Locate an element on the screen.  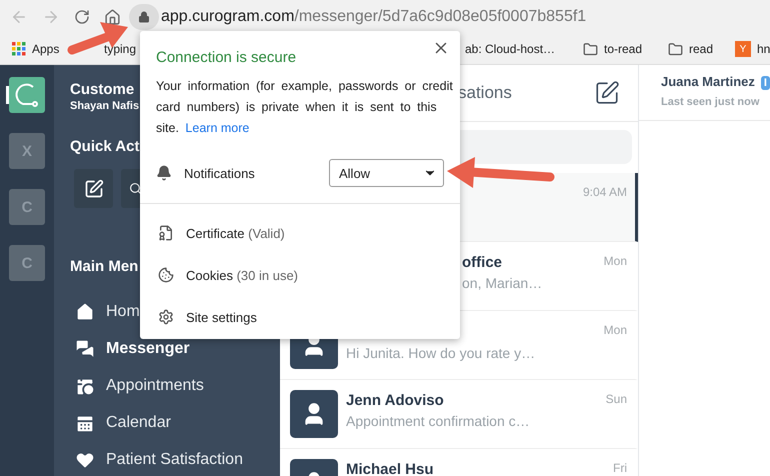
contact-name: office is located at coordinates (482, 262).